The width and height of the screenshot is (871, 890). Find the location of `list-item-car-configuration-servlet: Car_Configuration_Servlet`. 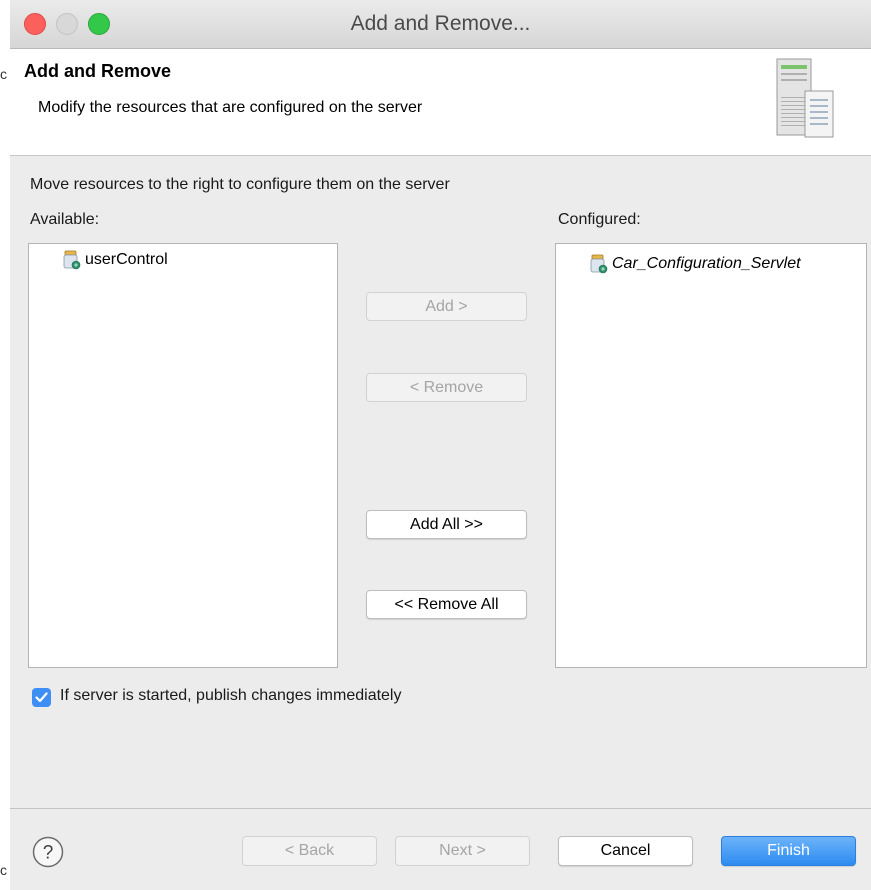

list-item-car-configuration-servlet: Car_Configuration_Servlet is located at coordinates (695, 264).